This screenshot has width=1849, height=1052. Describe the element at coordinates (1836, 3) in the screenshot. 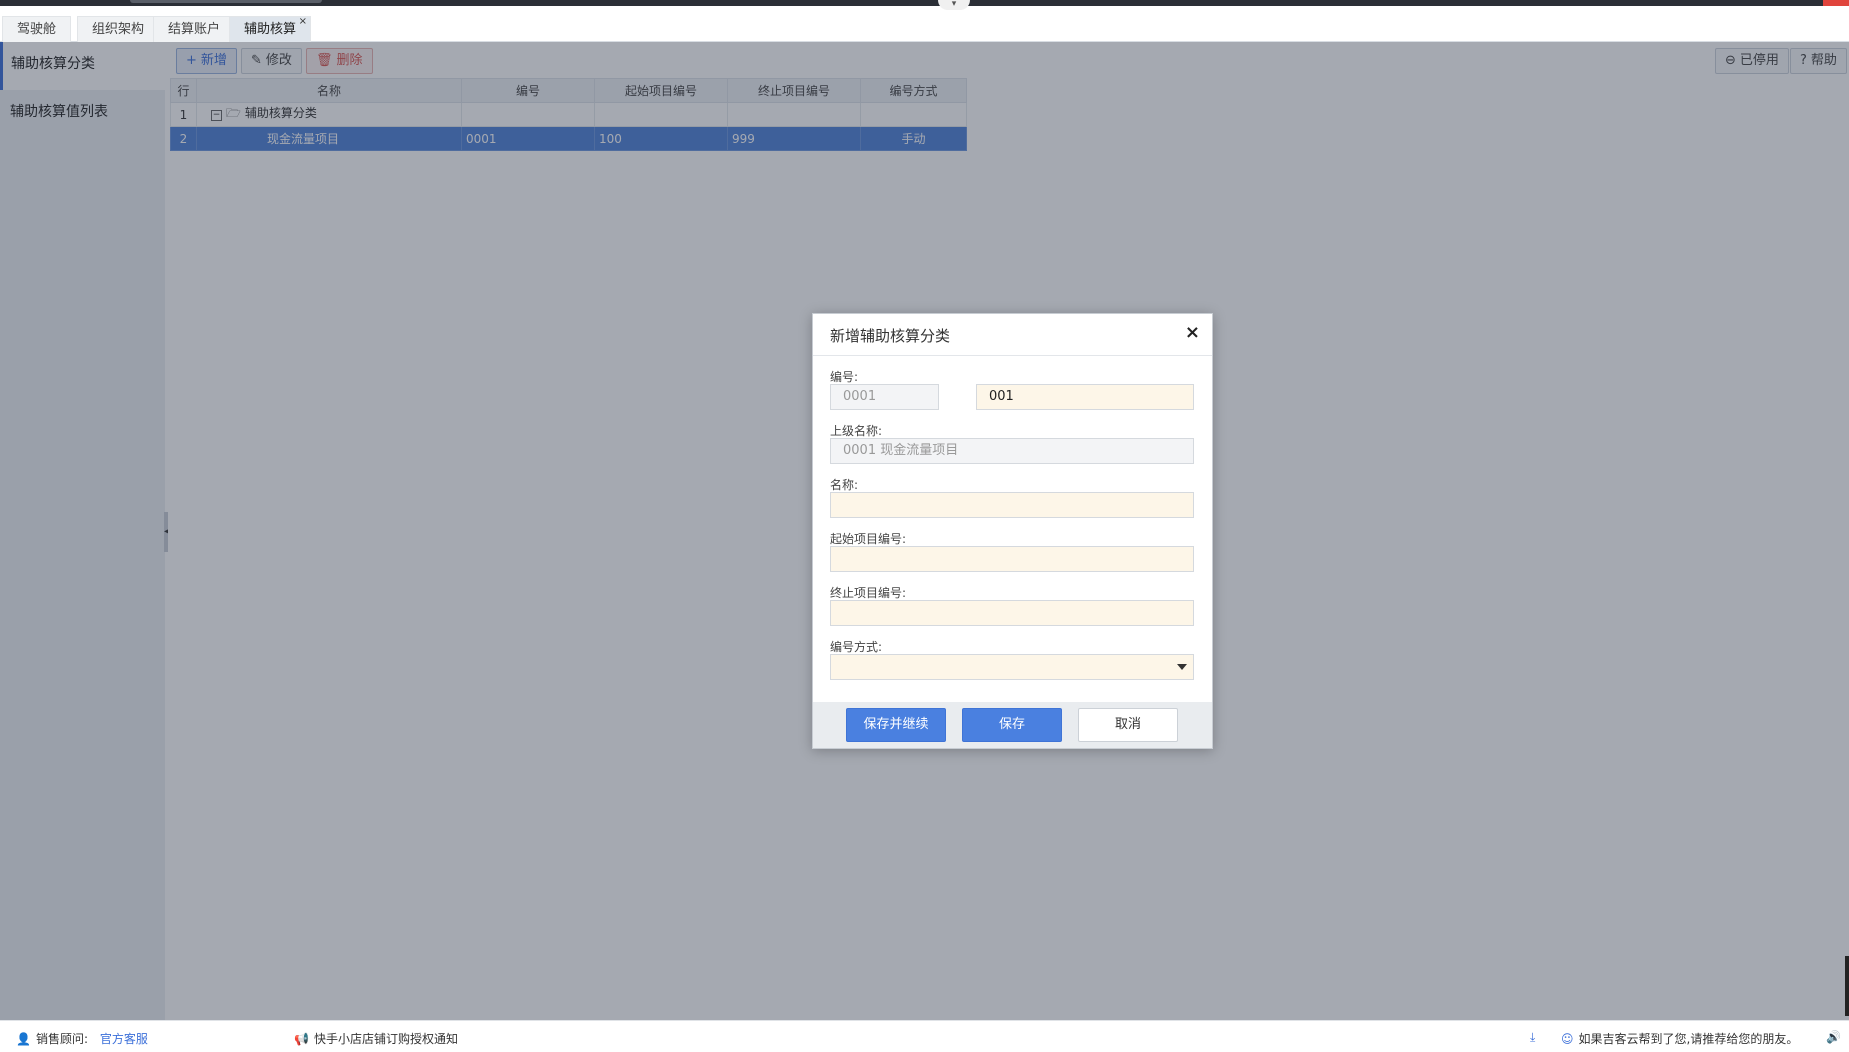

I see `window-close-corner` at that location.